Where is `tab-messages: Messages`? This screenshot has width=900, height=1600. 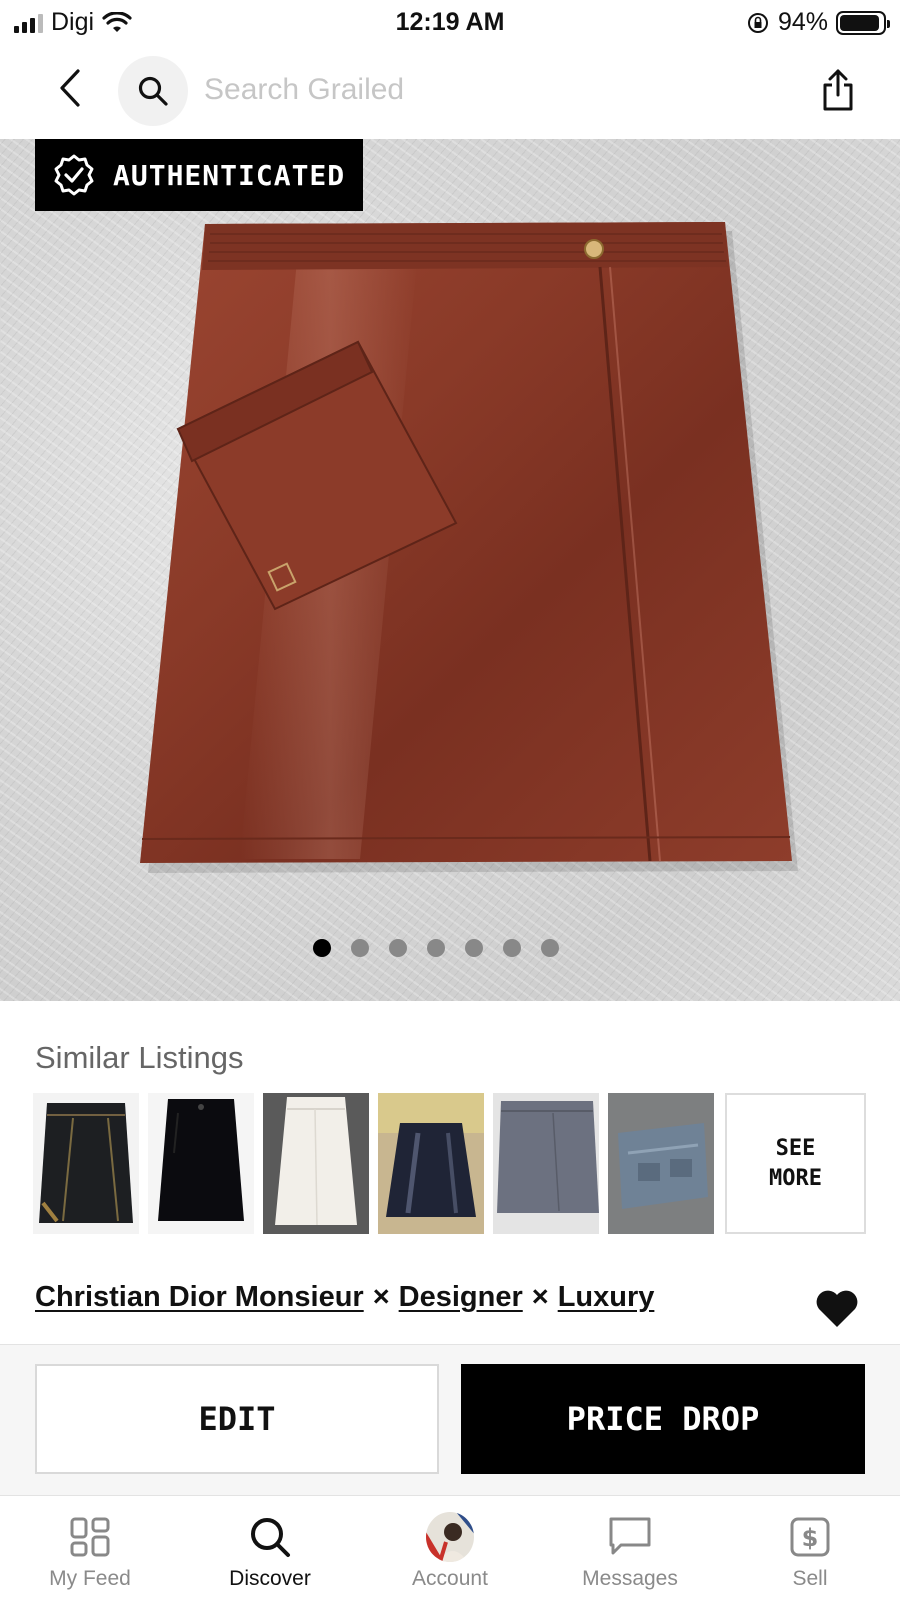 tab-messages: Messages is located at coordinates (630, 1548).